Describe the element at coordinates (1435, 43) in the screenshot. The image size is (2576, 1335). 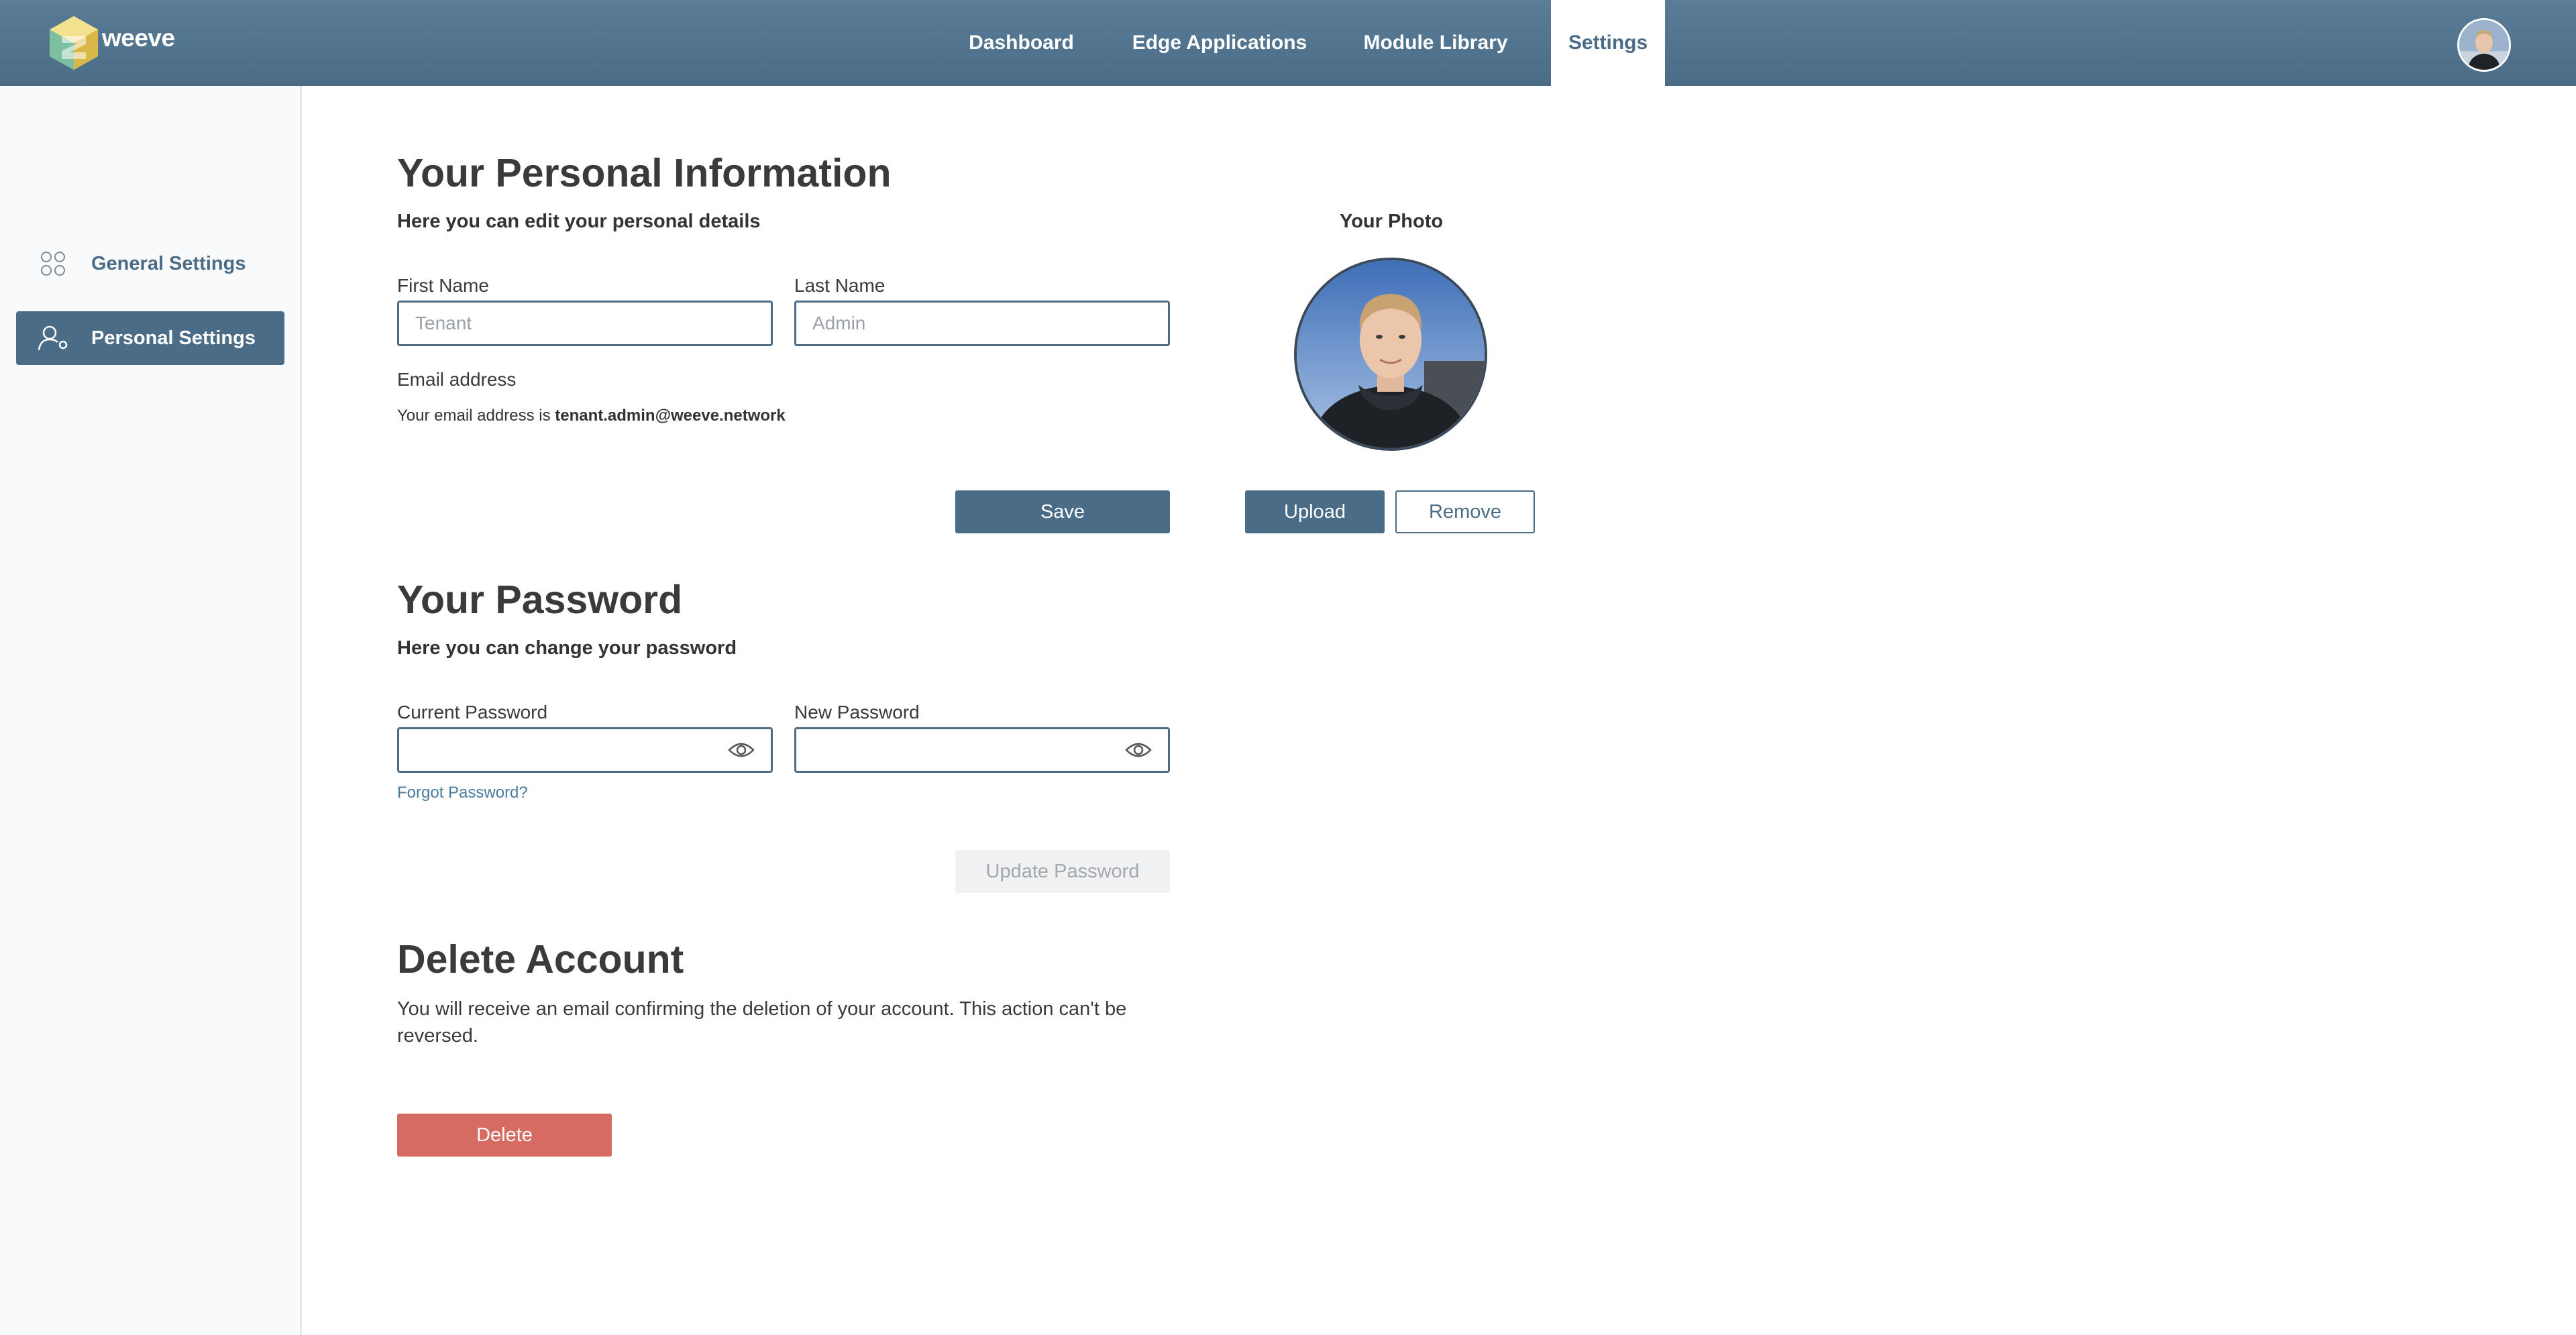
I see `nav-module-library: Module Library` at that location.